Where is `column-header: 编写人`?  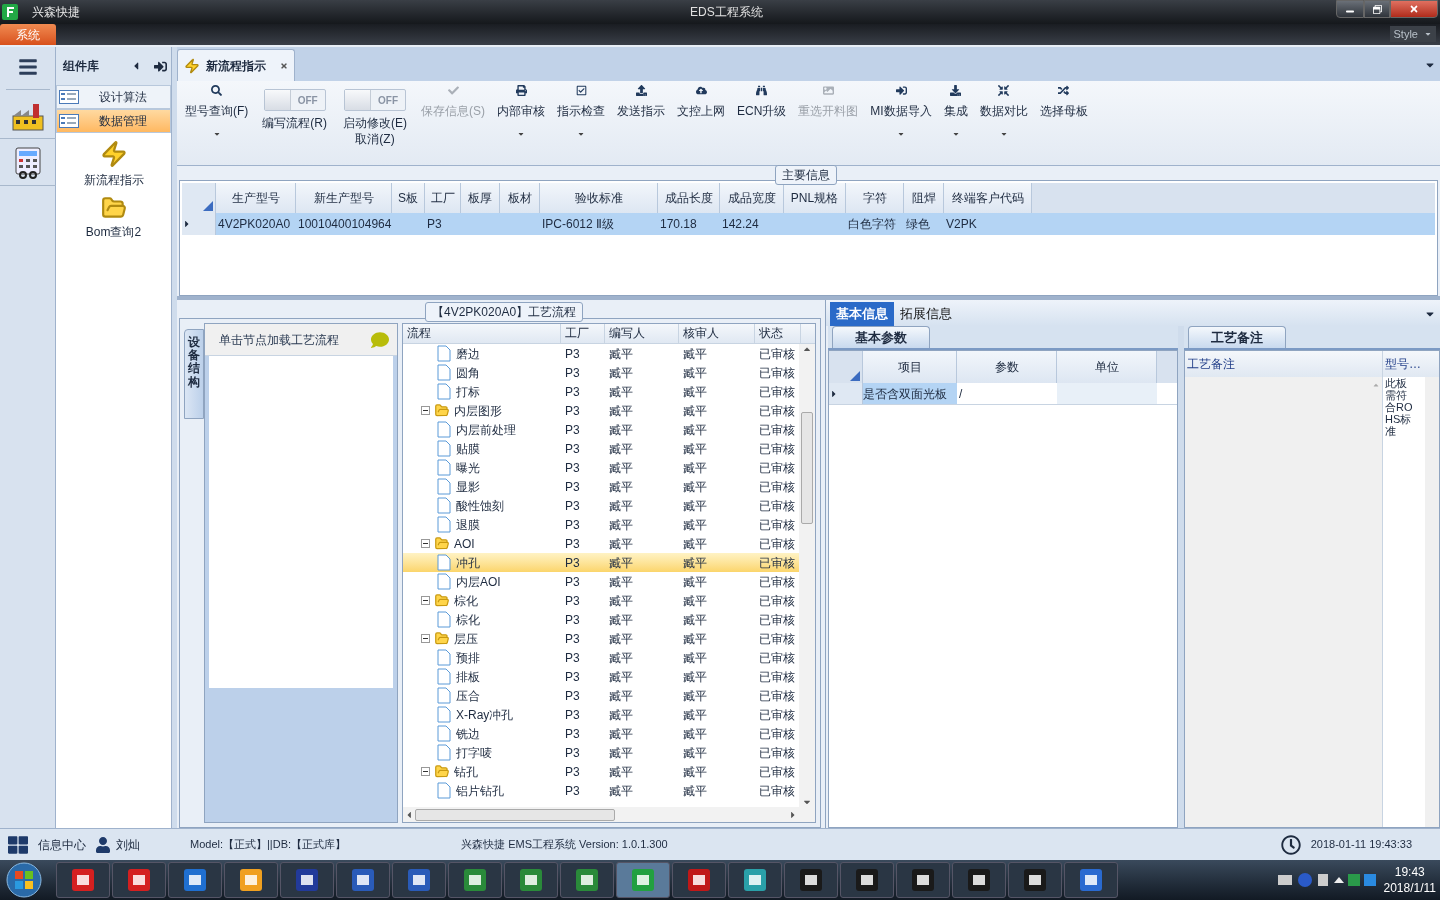
column-header: 编写人 is located at coordinates (642, 333).